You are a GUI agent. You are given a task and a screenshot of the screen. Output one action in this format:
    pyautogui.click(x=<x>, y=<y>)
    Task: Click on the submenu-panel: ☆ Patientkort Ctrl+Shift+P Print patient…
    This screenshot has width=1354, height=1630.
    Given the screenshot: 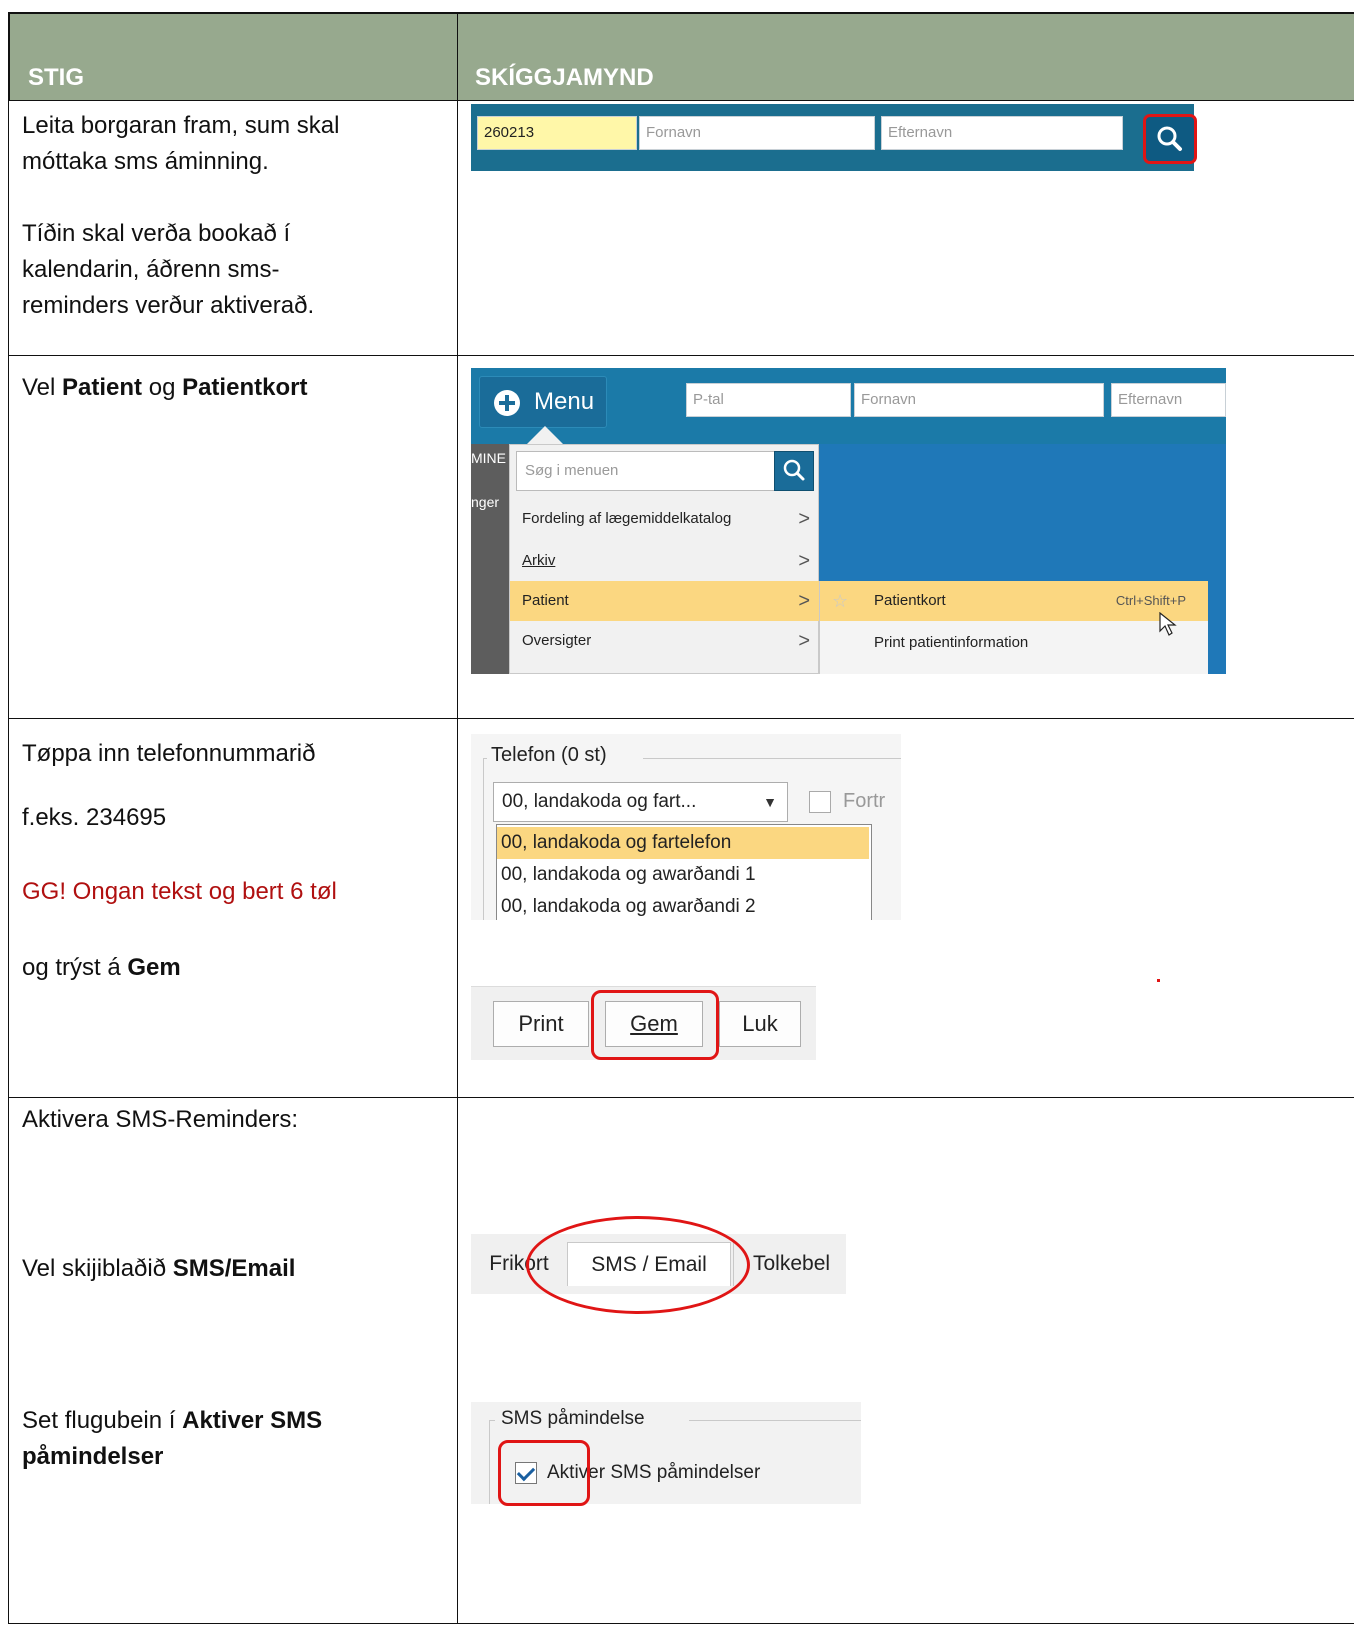 What is the action you would take?
    pyautogui.click(x=1013, y=627)
    